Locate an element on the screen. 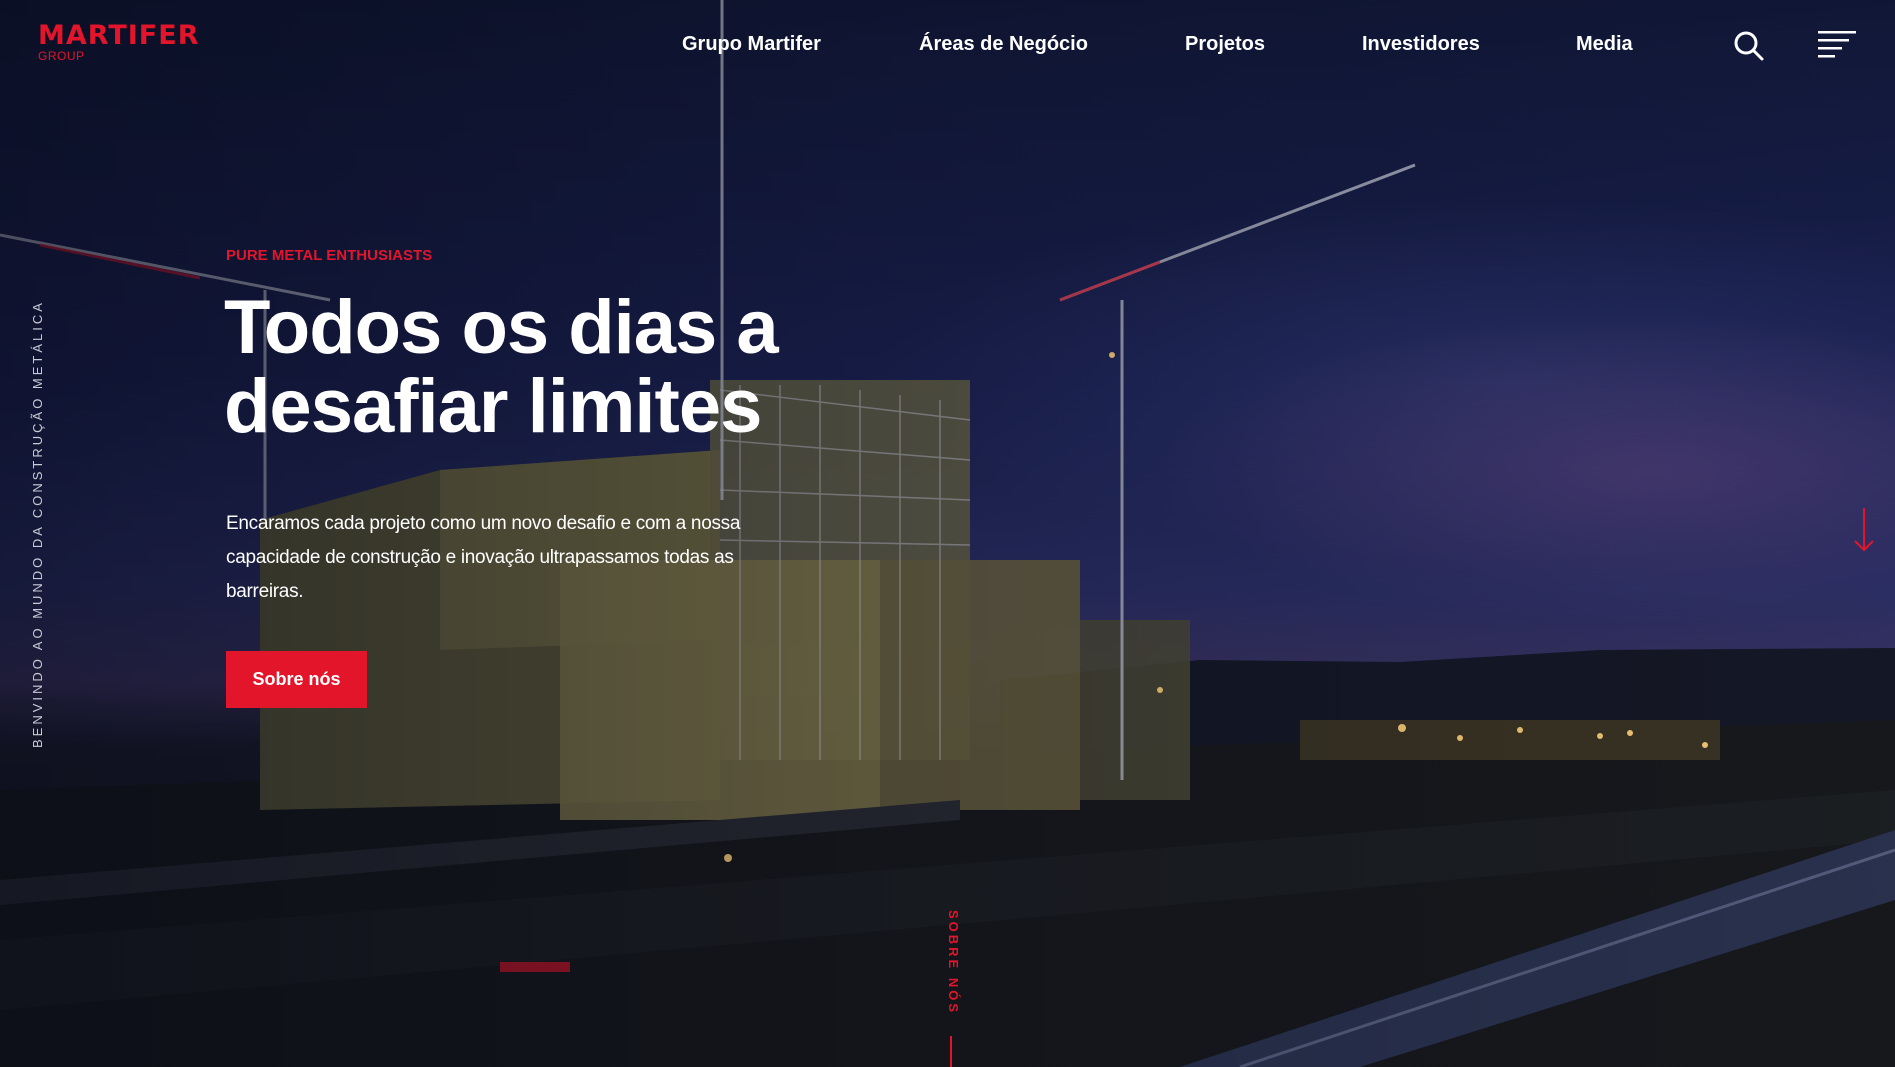 The width and height of the screenshot is (1895, 1067). menu-button is located at coordinates (1837, 45).